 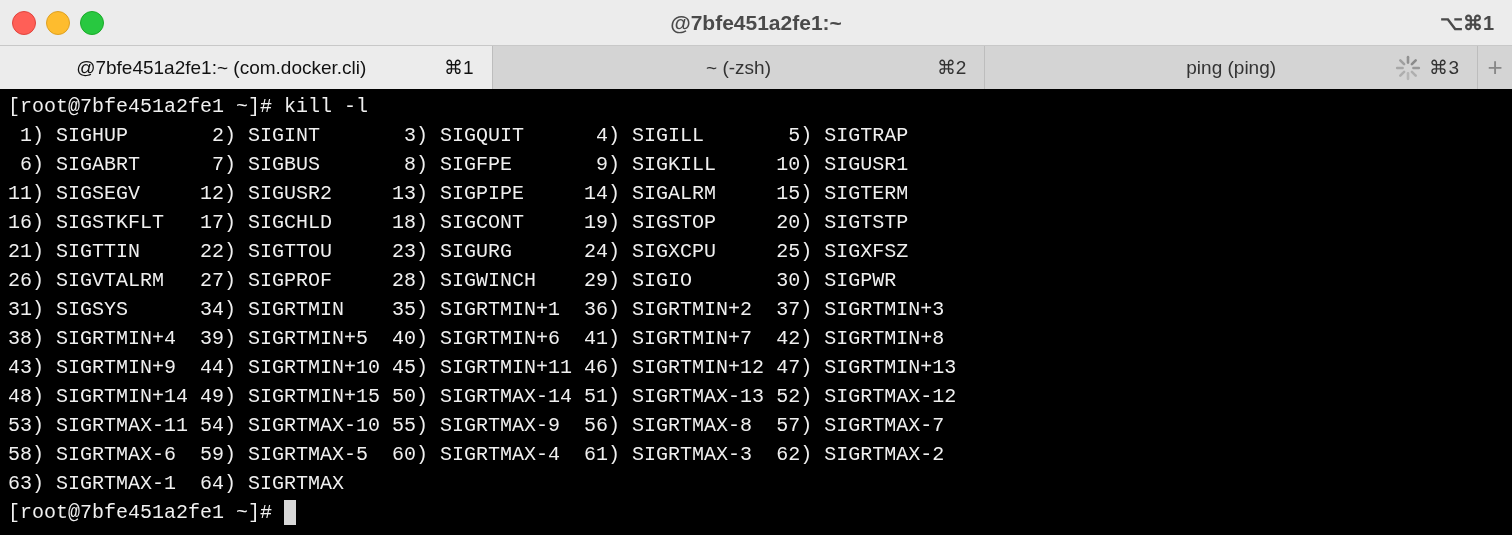 What do you see at coordinates (651, 252) in the screenshot?
I see `signal-entry: 24) SIGXCPU` at bounding box center [651, 252].